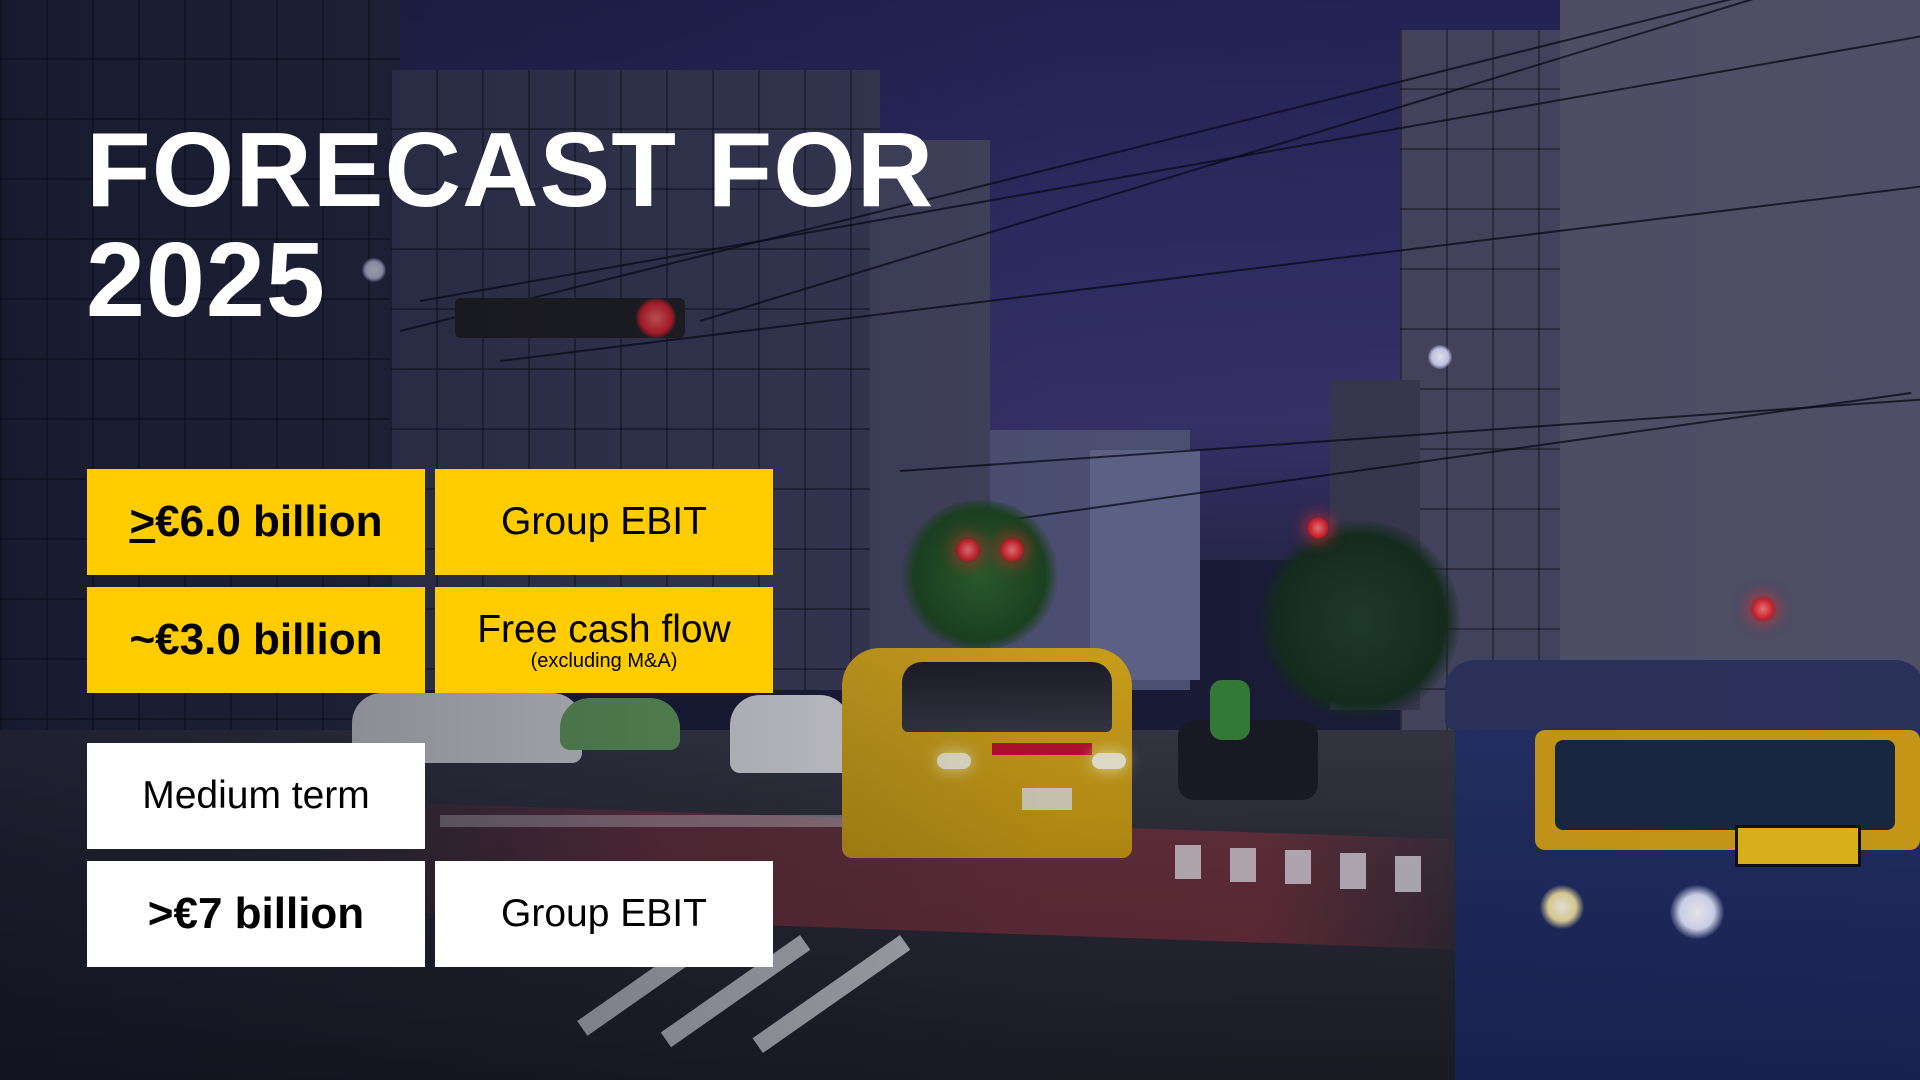  I want to click on medium-term-heading: Medium term, so click(256, 795).